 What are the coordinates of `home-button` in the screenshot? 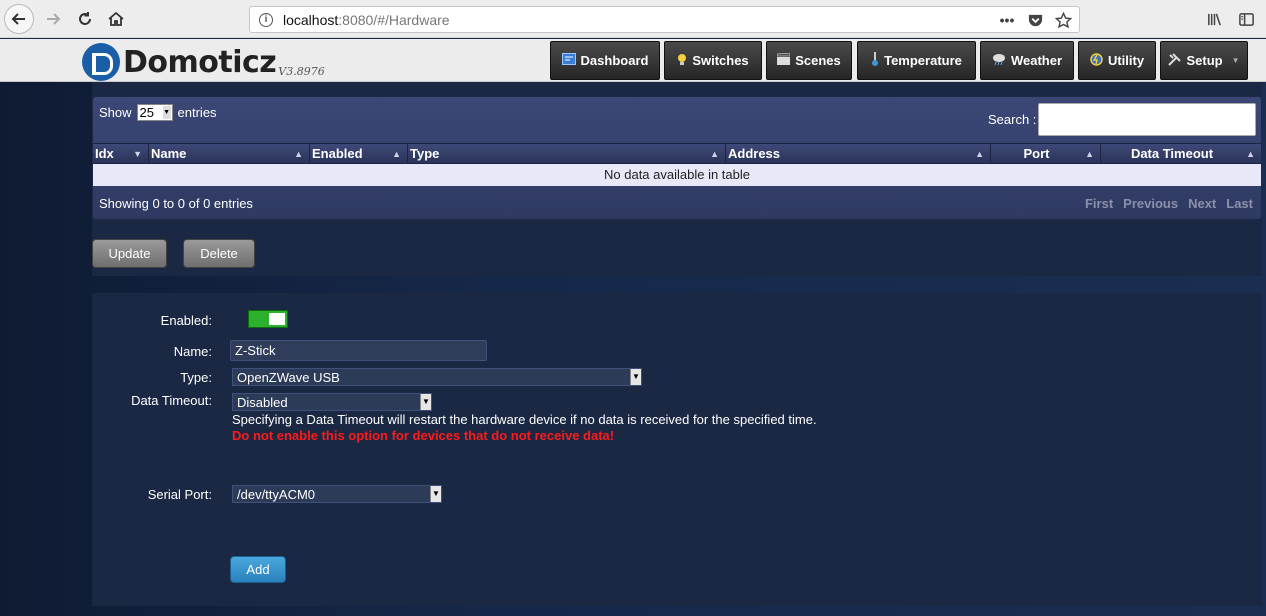 It's located at (116, 19).